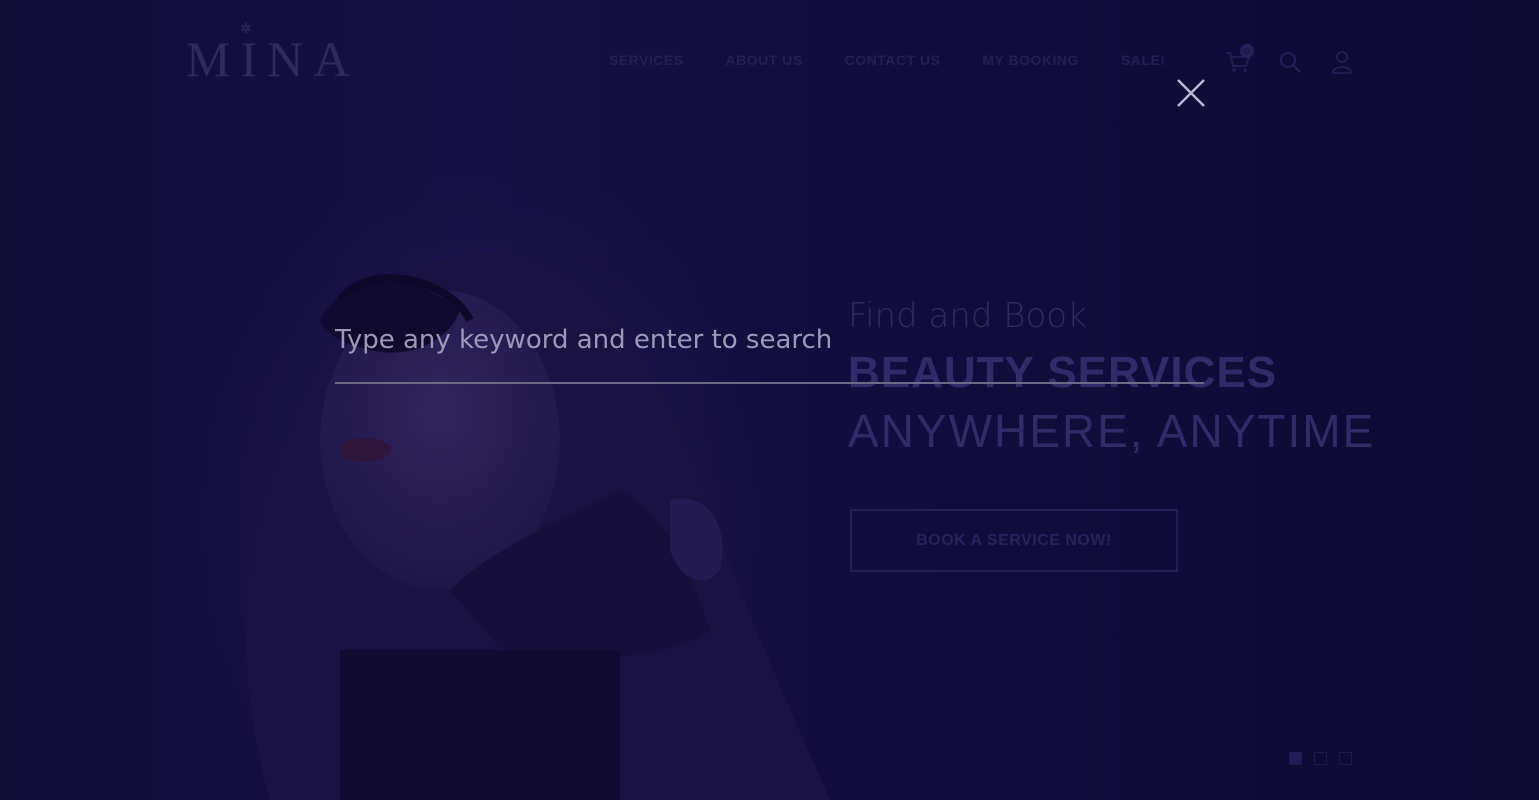 This screenshot has height=800, width=1539. I want to click on search-input, so click(769, 340).